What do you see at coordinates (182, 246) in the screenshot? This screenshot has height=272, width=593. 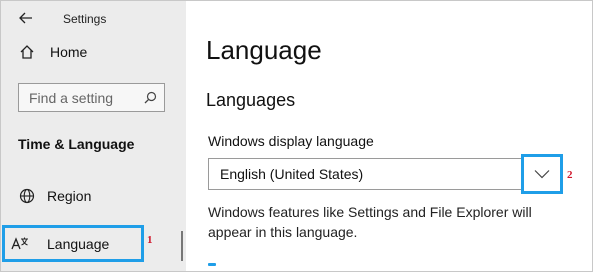 I see `scrollbar` at bounding box center [182, 246].